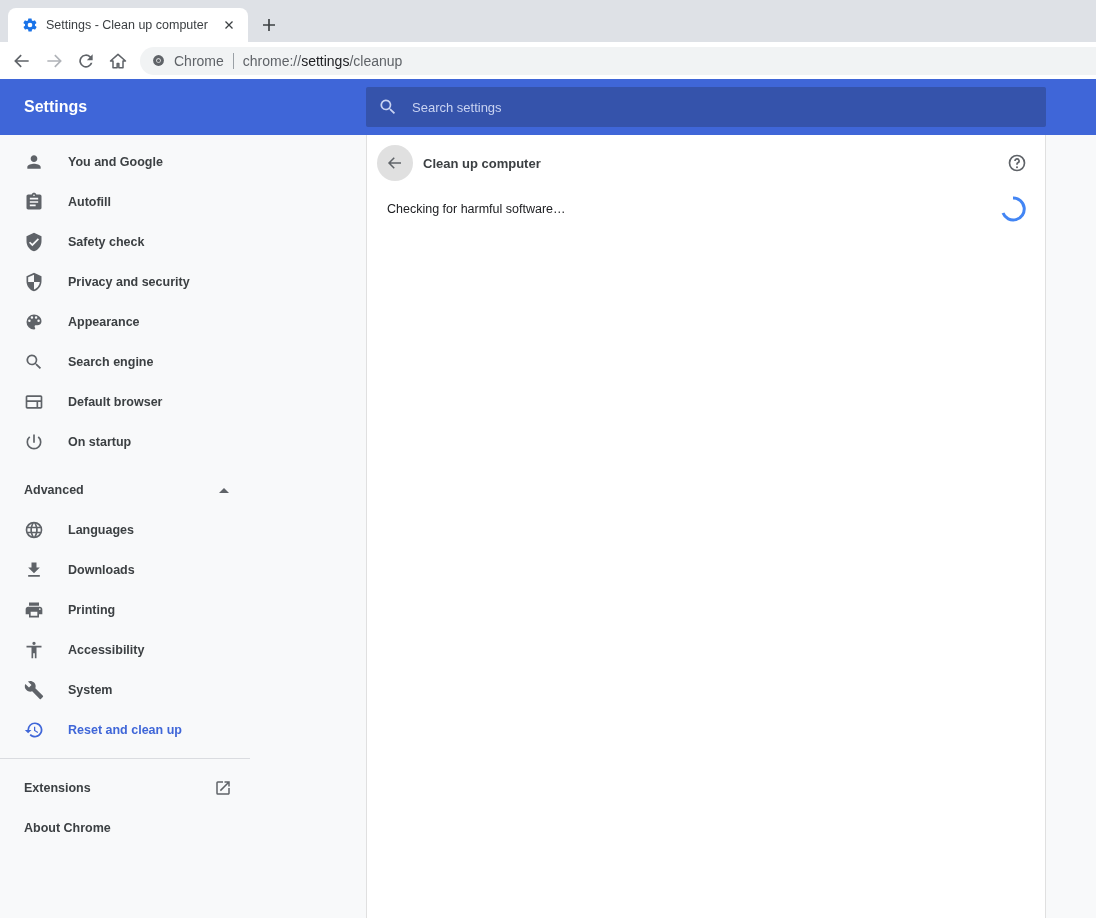 This screenshot has height=918, width=1096. What do you see at coordinates (125, 690) in the screenshot?
I see `sidebar-item: System` at bounding box center [125, 690].